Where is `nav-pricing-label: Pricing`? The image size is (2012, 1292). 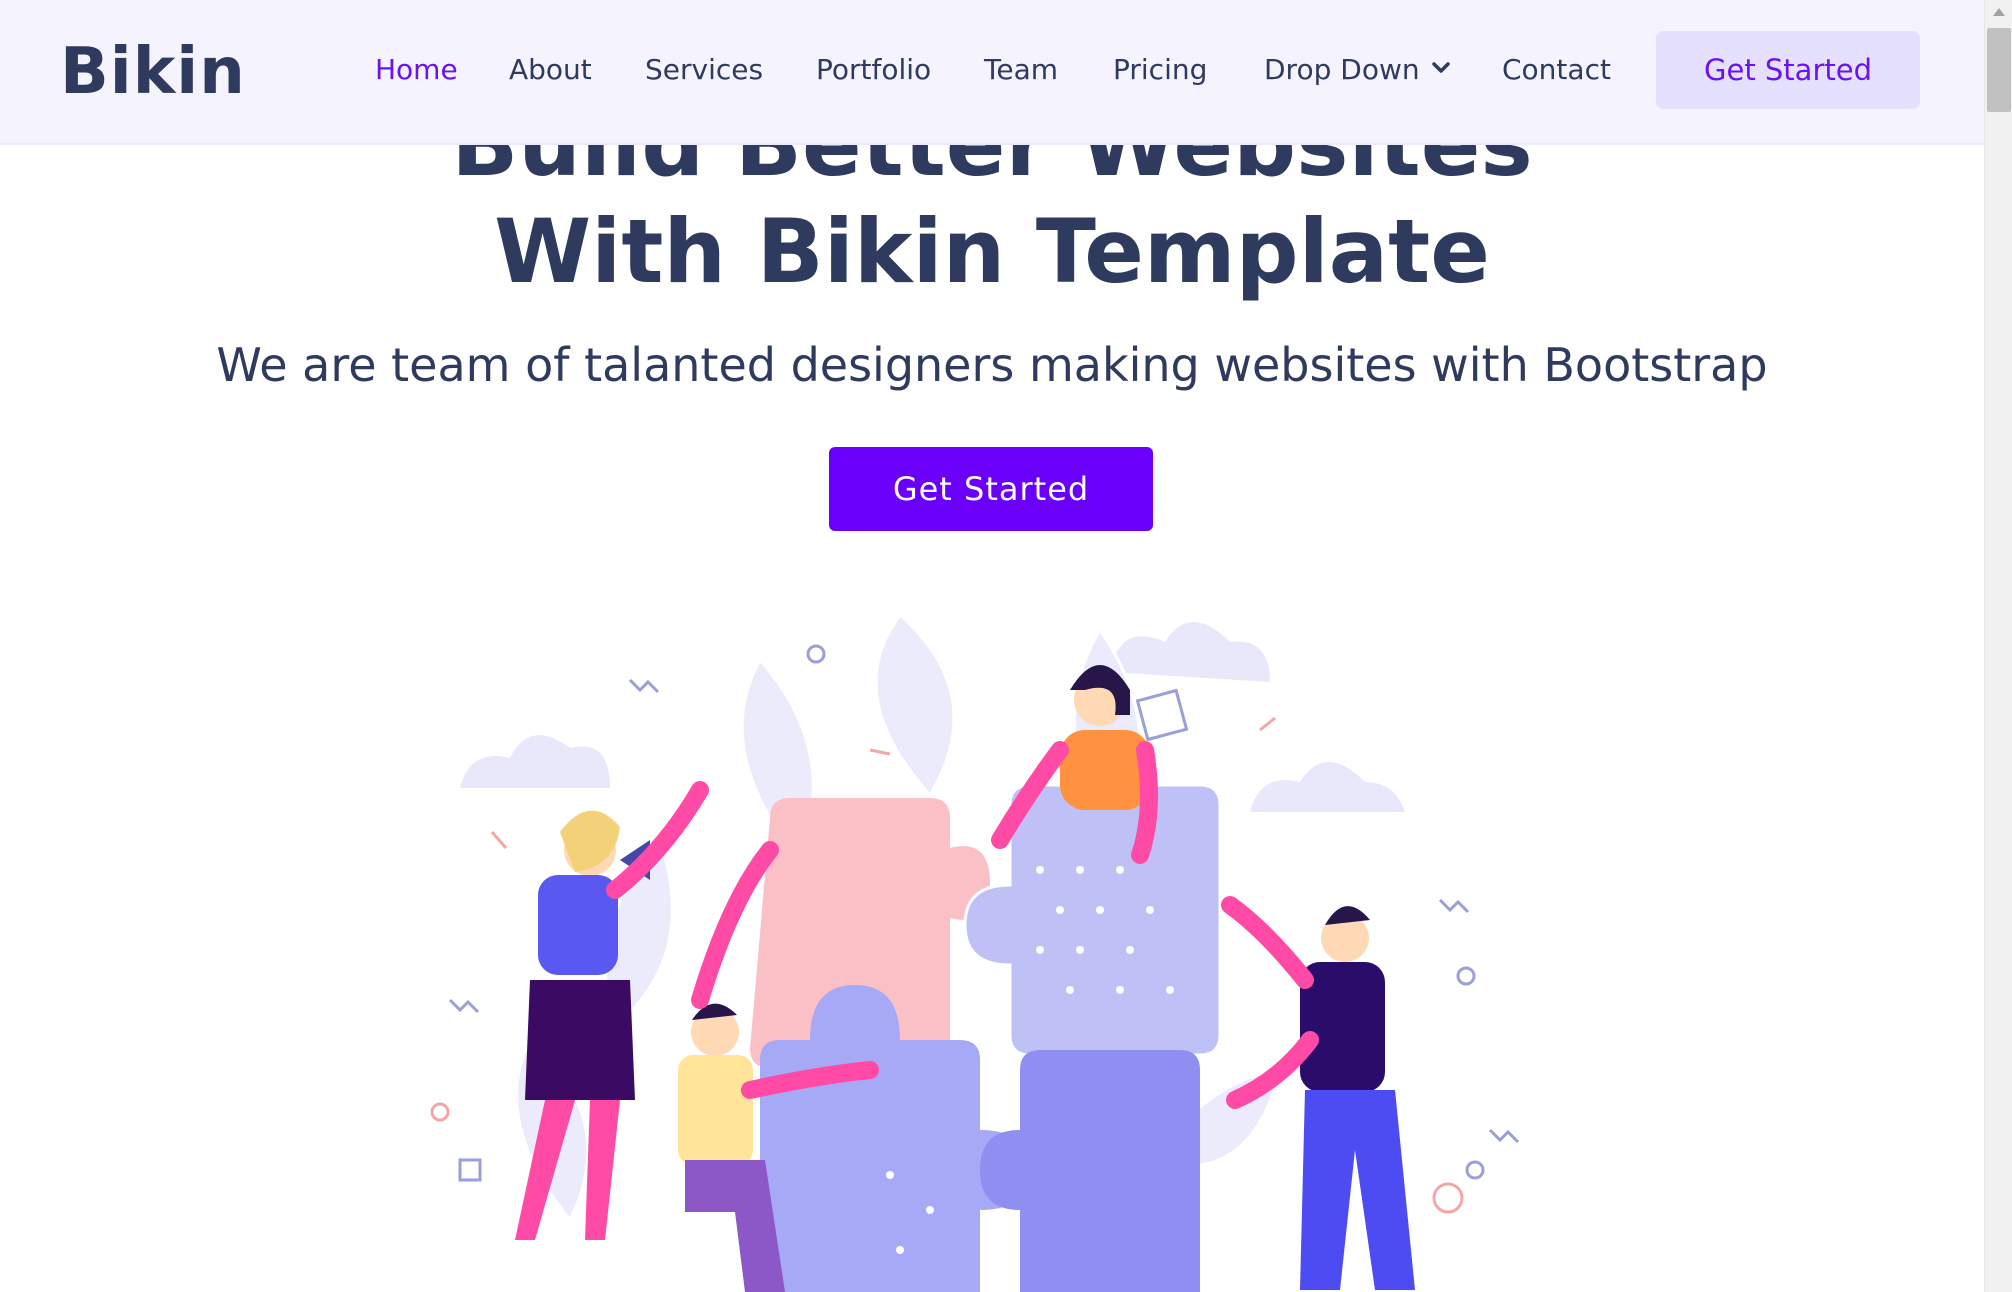
nav-pricing-label: Pricing is located at coordinates (1160, 69).